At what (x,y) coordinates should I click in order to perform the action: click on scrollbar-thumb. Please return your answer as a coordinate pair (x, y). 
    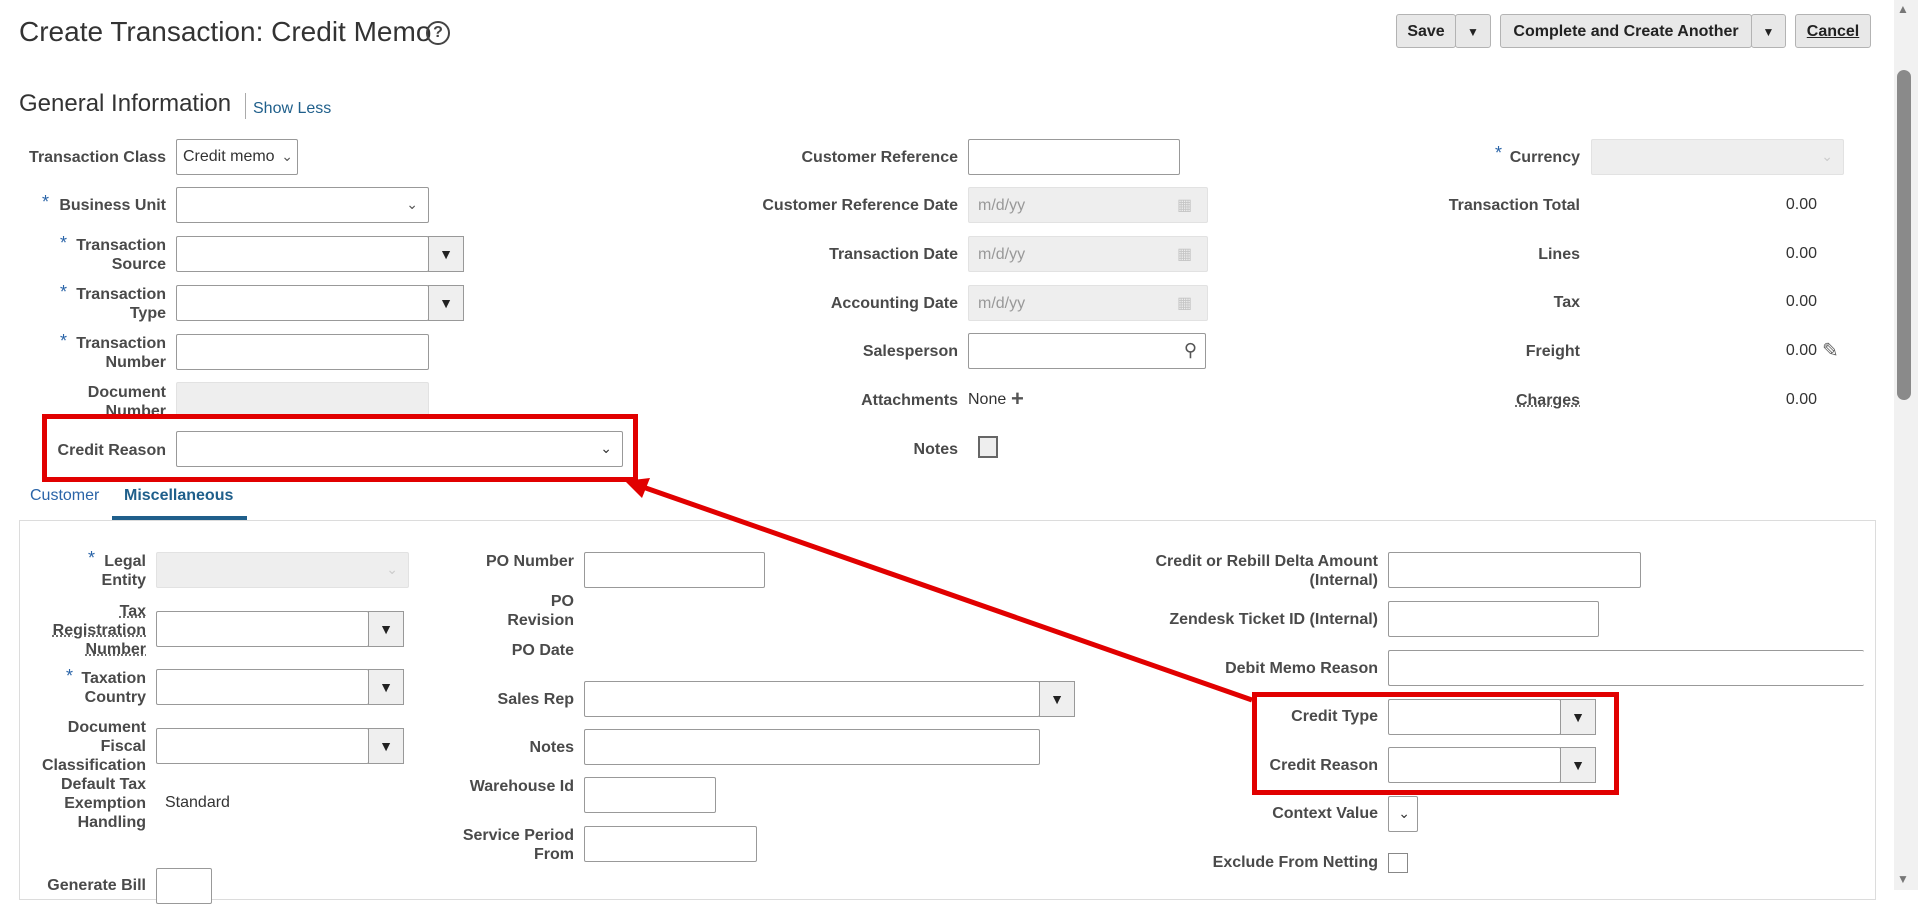
    Looking at the image, I should click on (1904, 235).